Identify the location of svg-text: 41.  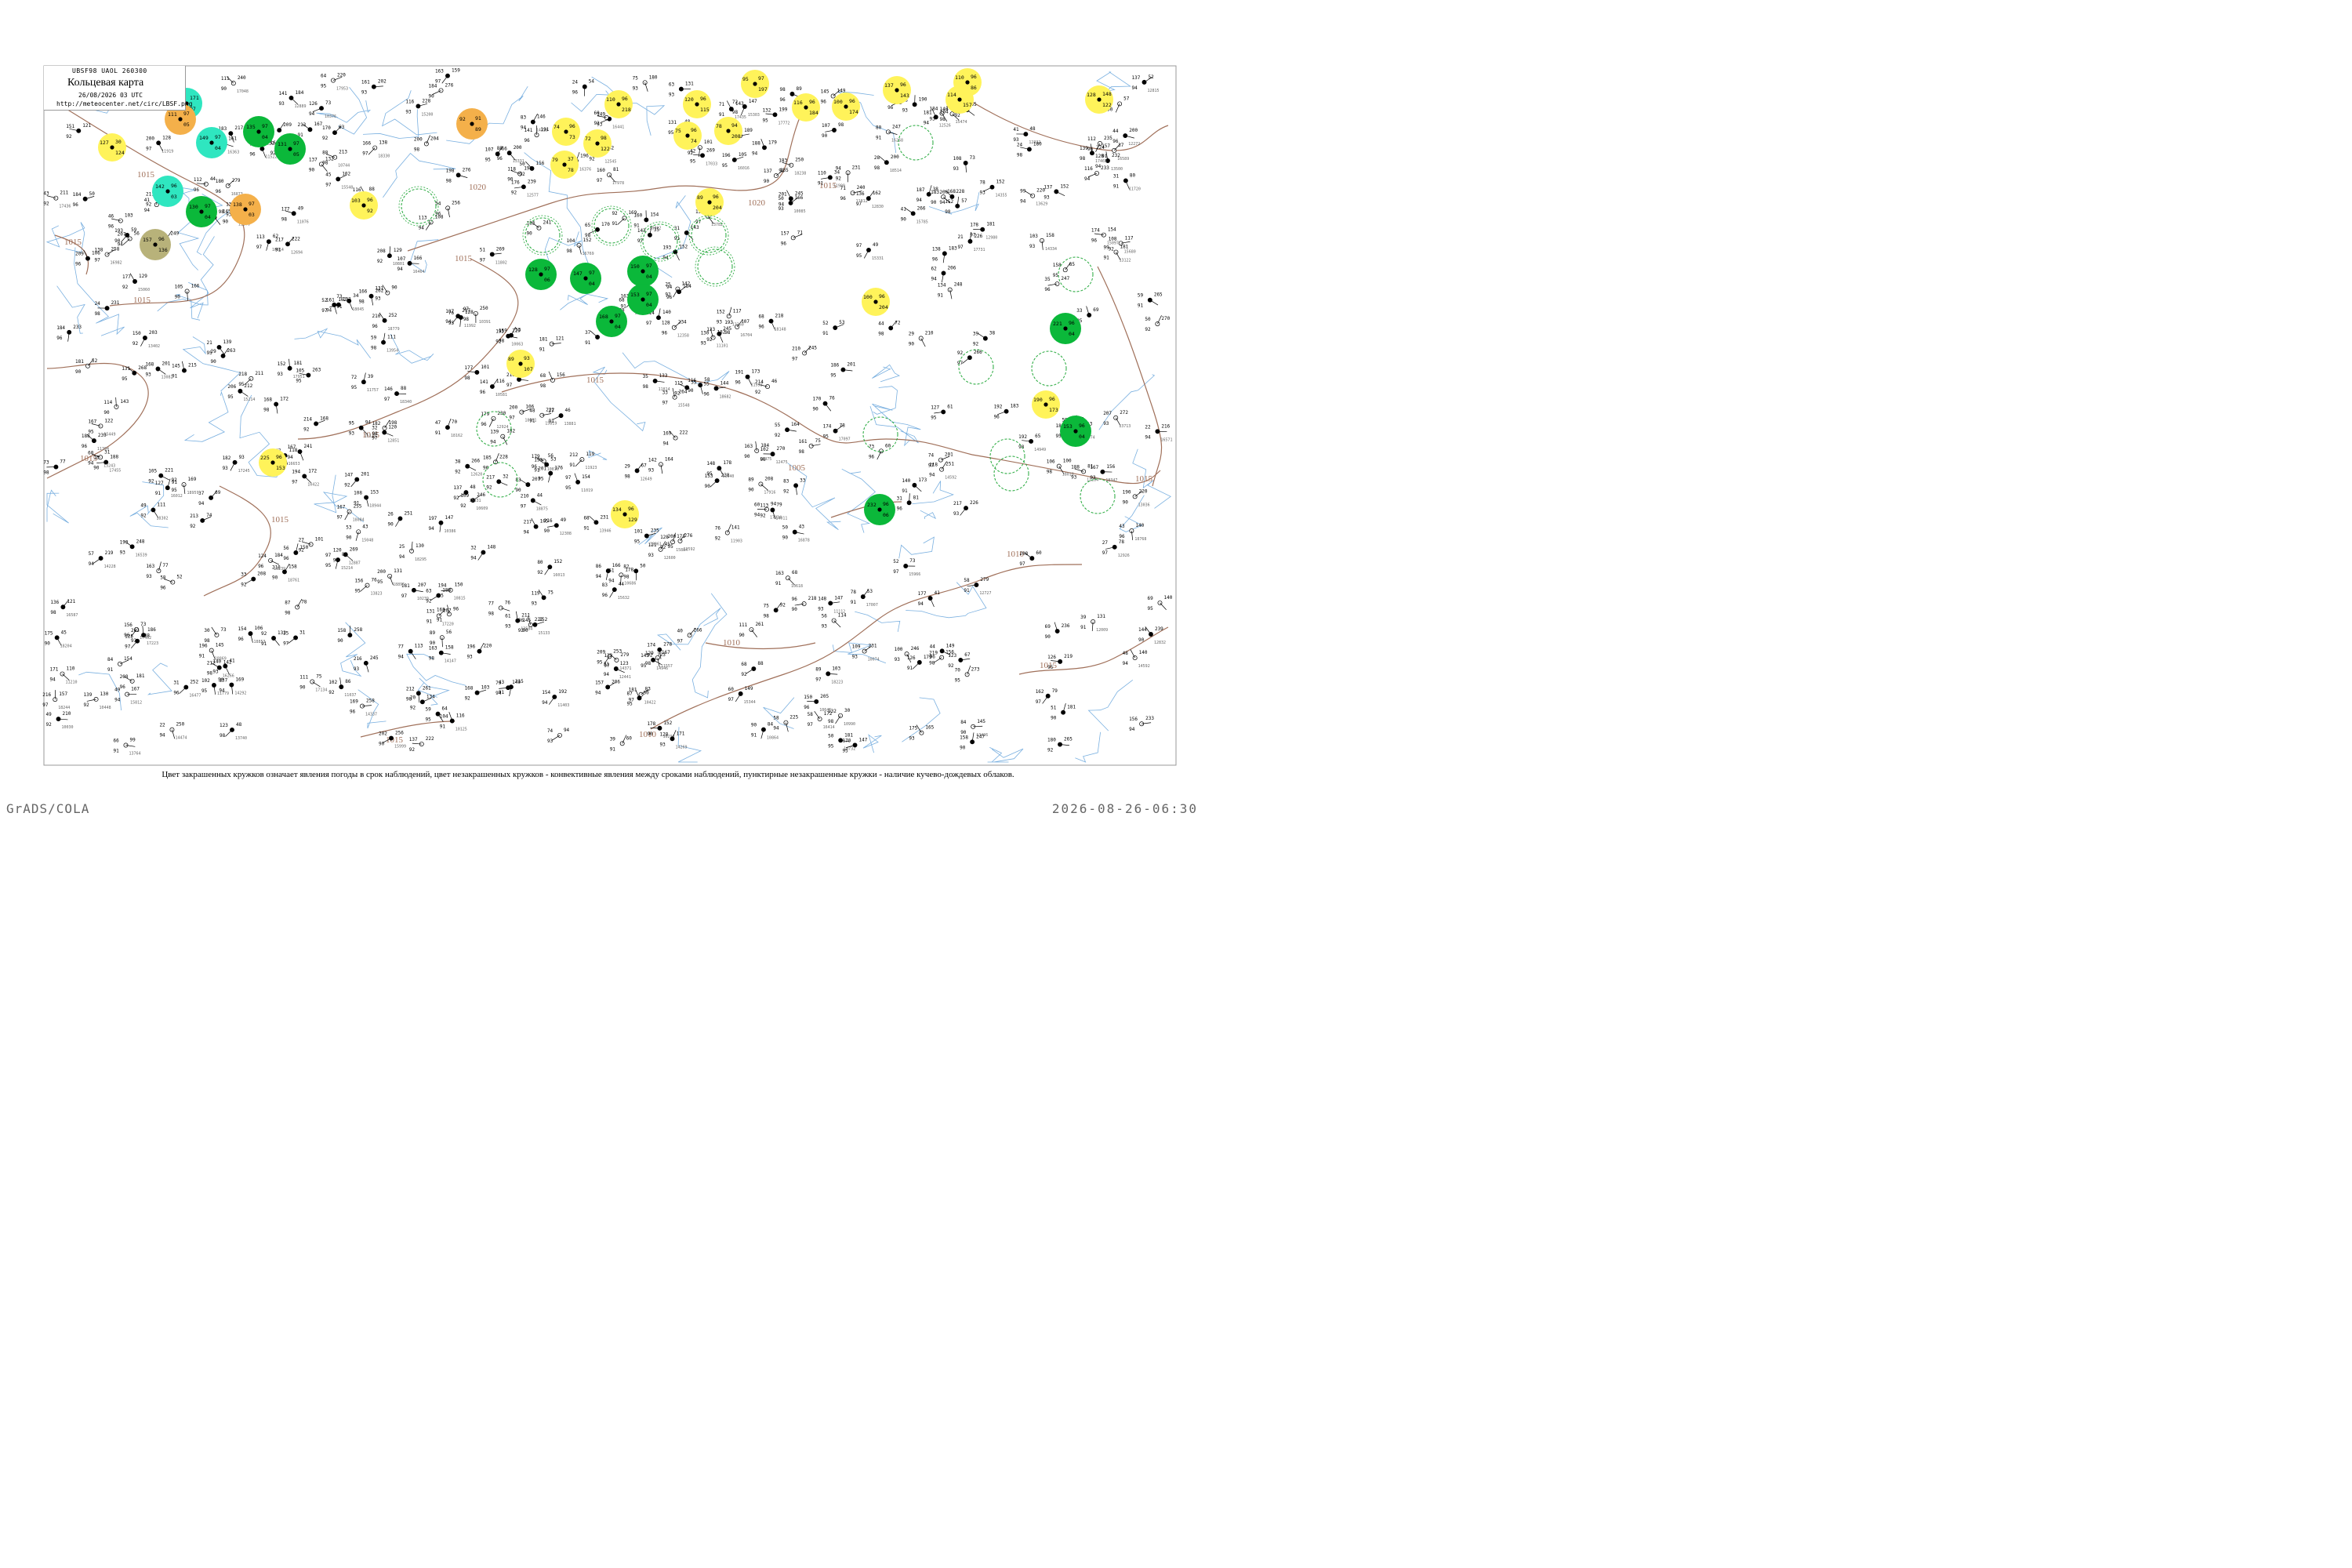
(1016, 129).